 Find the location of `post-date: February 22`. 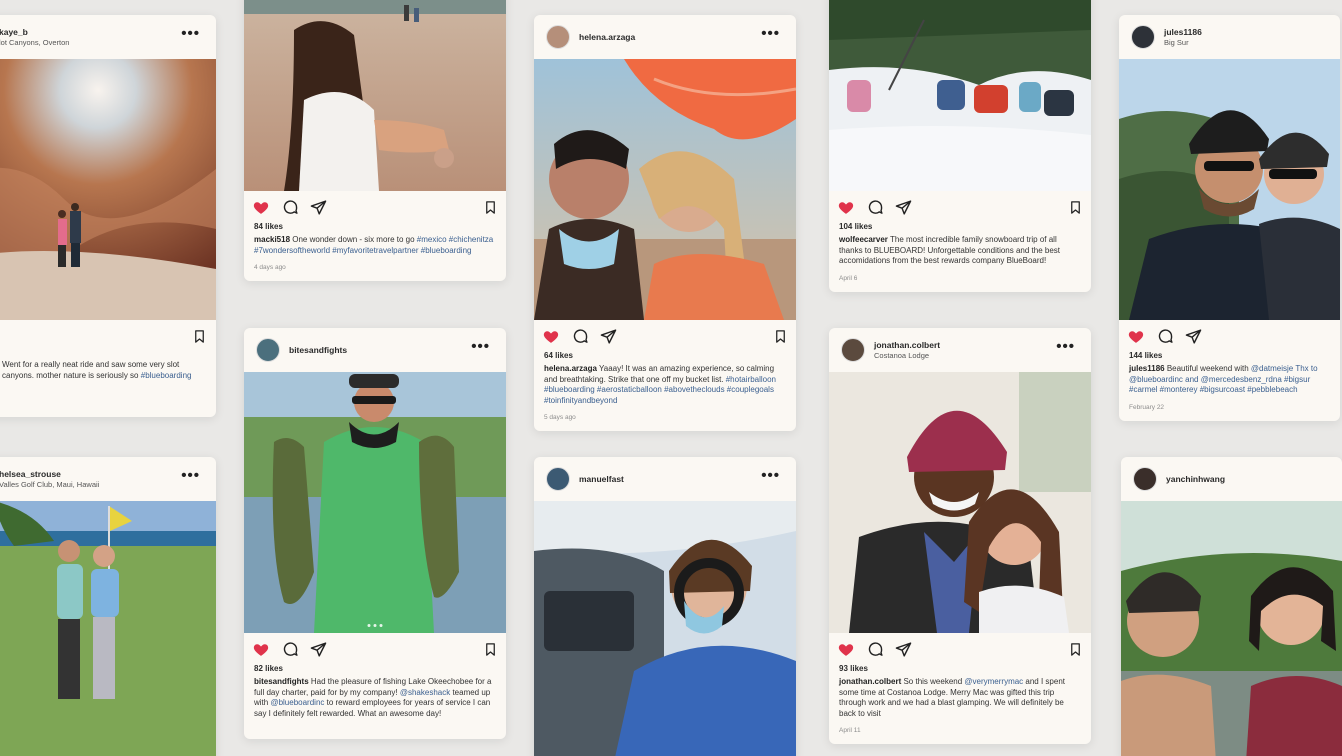

post-date: February 22 is located at coordinates (1147, 407).